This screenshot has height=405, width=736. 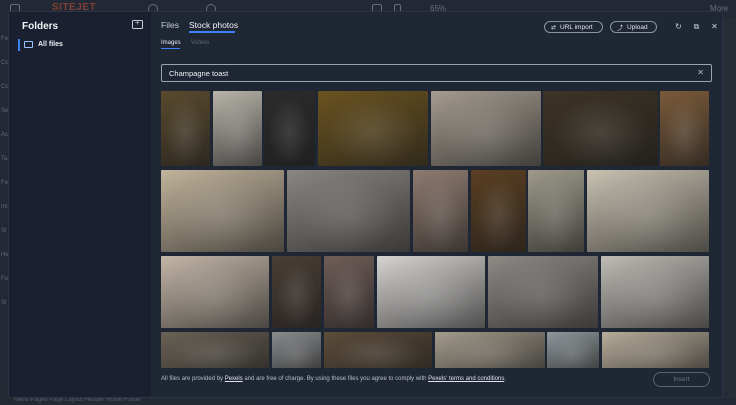 What do you see at coordinates (431, 292) in the screenshot?
I see `image-thumbnail-woman-blue-dress` at bounding box center [431, 292].